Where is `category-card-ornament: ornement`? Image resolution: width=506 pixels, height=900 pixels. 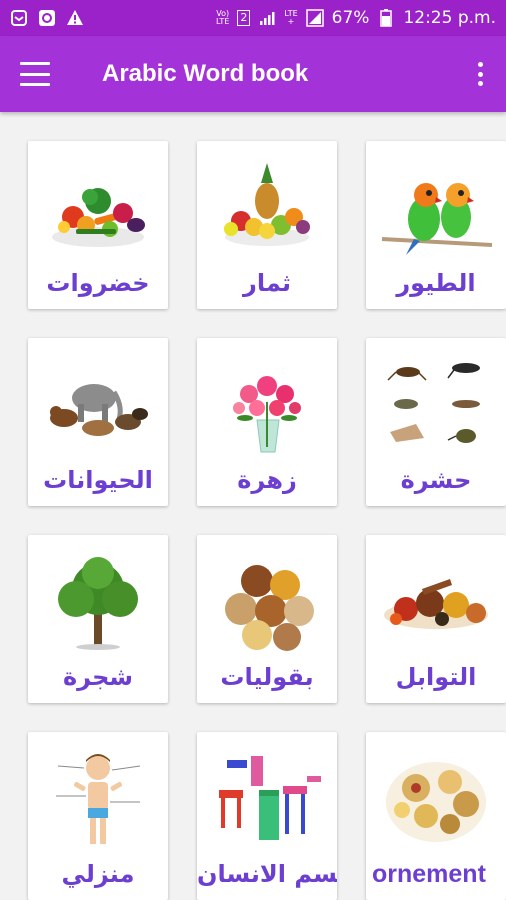 category-card-ornament: ornement is located at coordinates (436, 816).